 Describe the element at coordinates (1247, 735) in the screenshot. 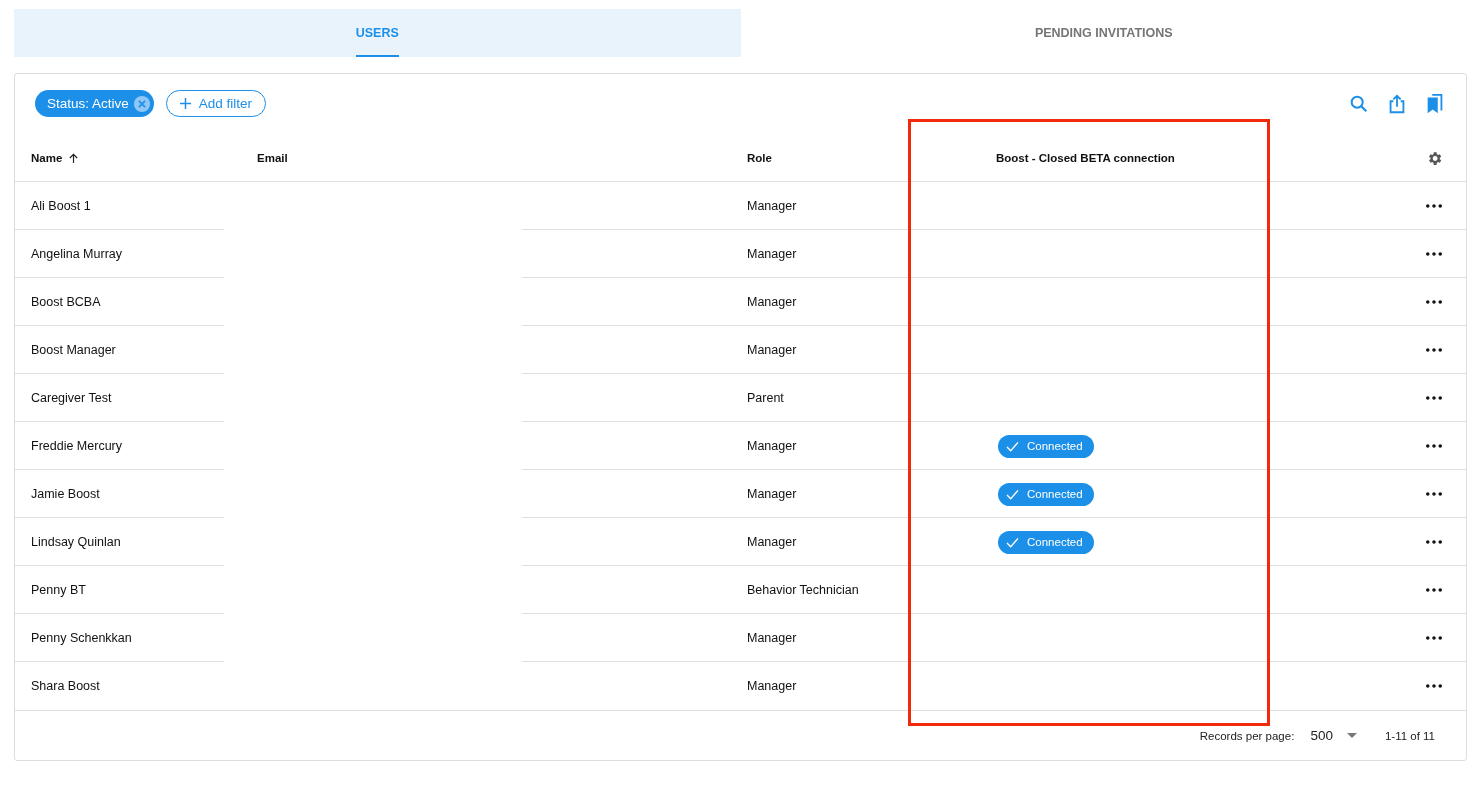

I see `records-label: Records per page:` at that location.